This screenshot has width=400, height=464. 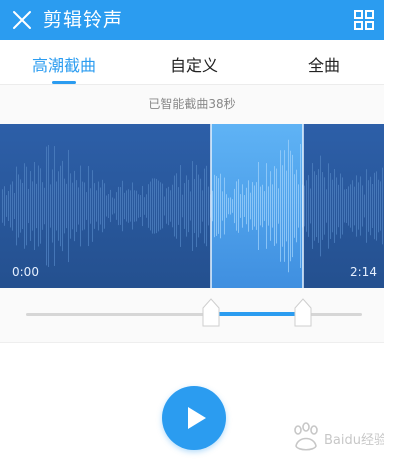 I want to click on grid-icon, so click(x=364, y=20).